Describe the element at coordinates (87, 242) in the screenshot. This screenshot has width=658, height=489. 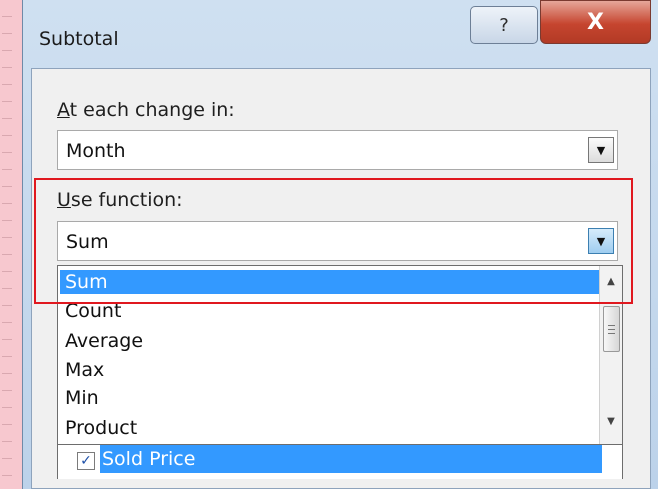
I see `use-function-value: Sum` at that location.